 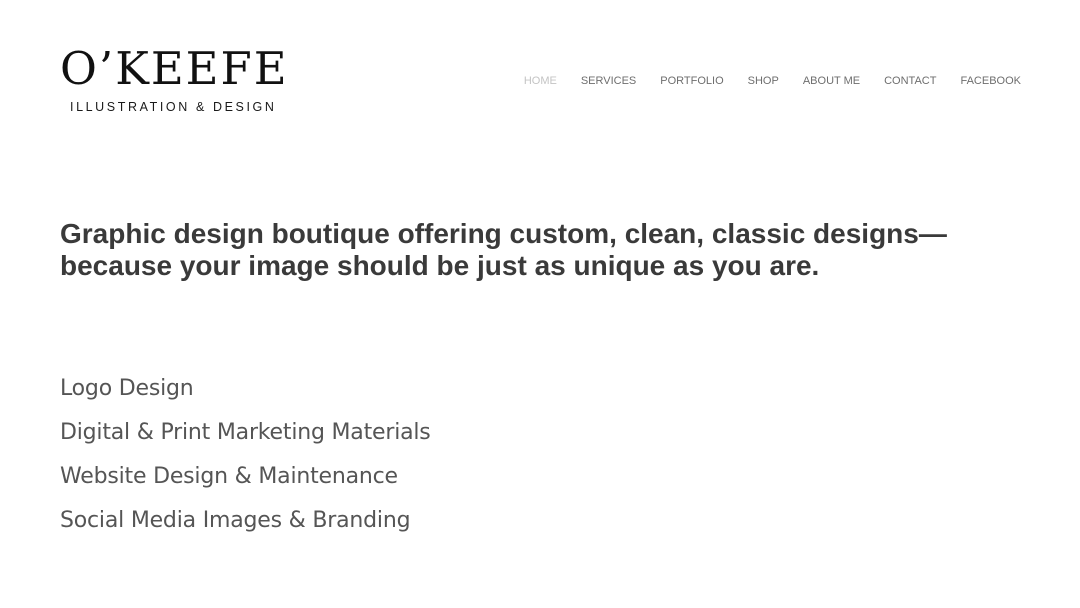 I want to click on nav-link-portfolio: PORTFOLIO, so click(x=691, y=81).